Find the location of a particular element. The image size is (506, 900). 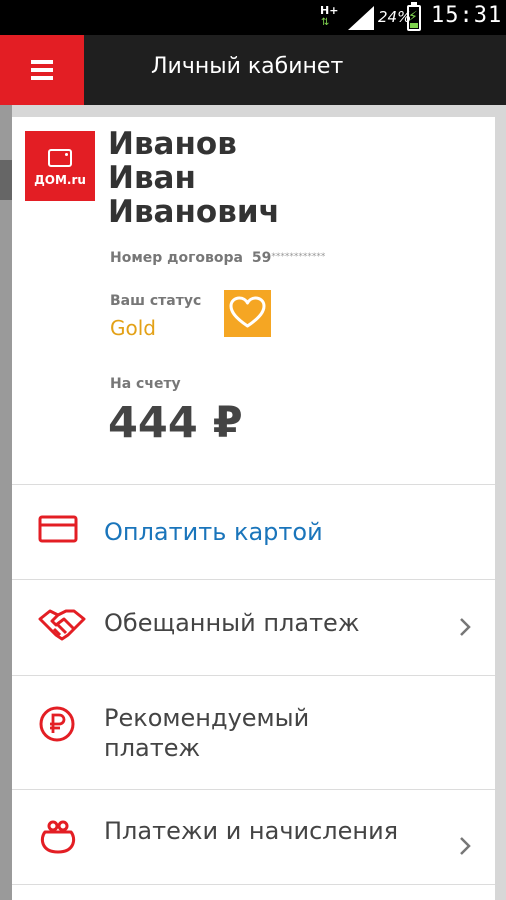

status-label: Ваш статус is located at coordinates (156, 301).